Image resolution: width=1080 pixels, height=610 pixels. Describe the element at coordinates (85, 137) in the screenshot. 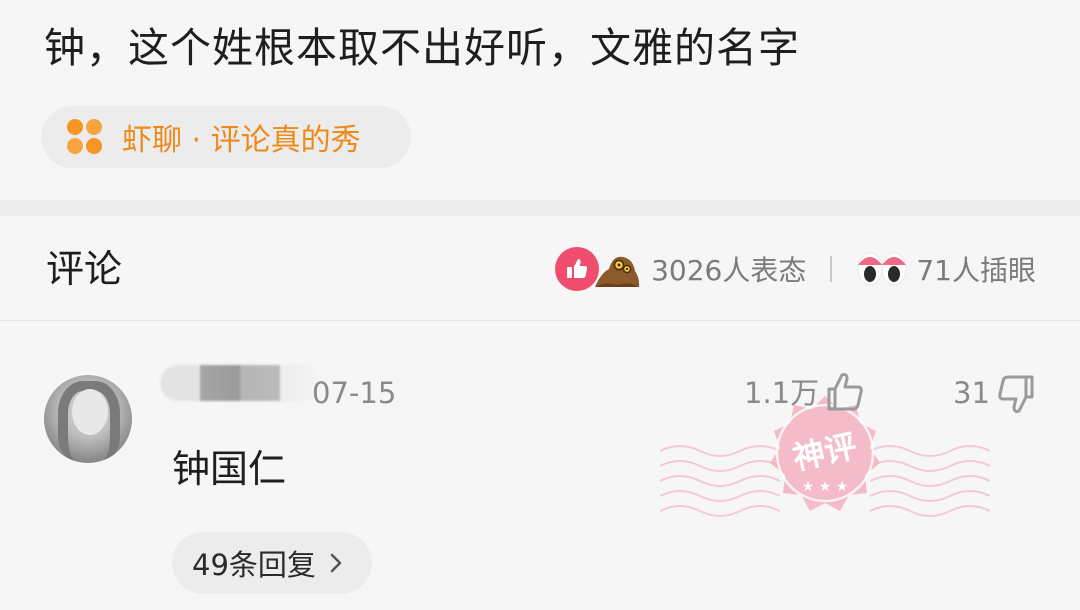

I see `four-petal-icon` at that location.